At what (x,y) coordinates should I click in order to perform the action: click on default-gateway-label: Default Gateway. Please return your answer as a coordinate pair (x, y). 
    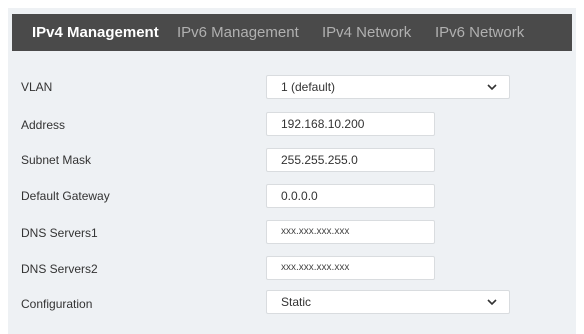
    Looking at the image, I should click on (65, 196).